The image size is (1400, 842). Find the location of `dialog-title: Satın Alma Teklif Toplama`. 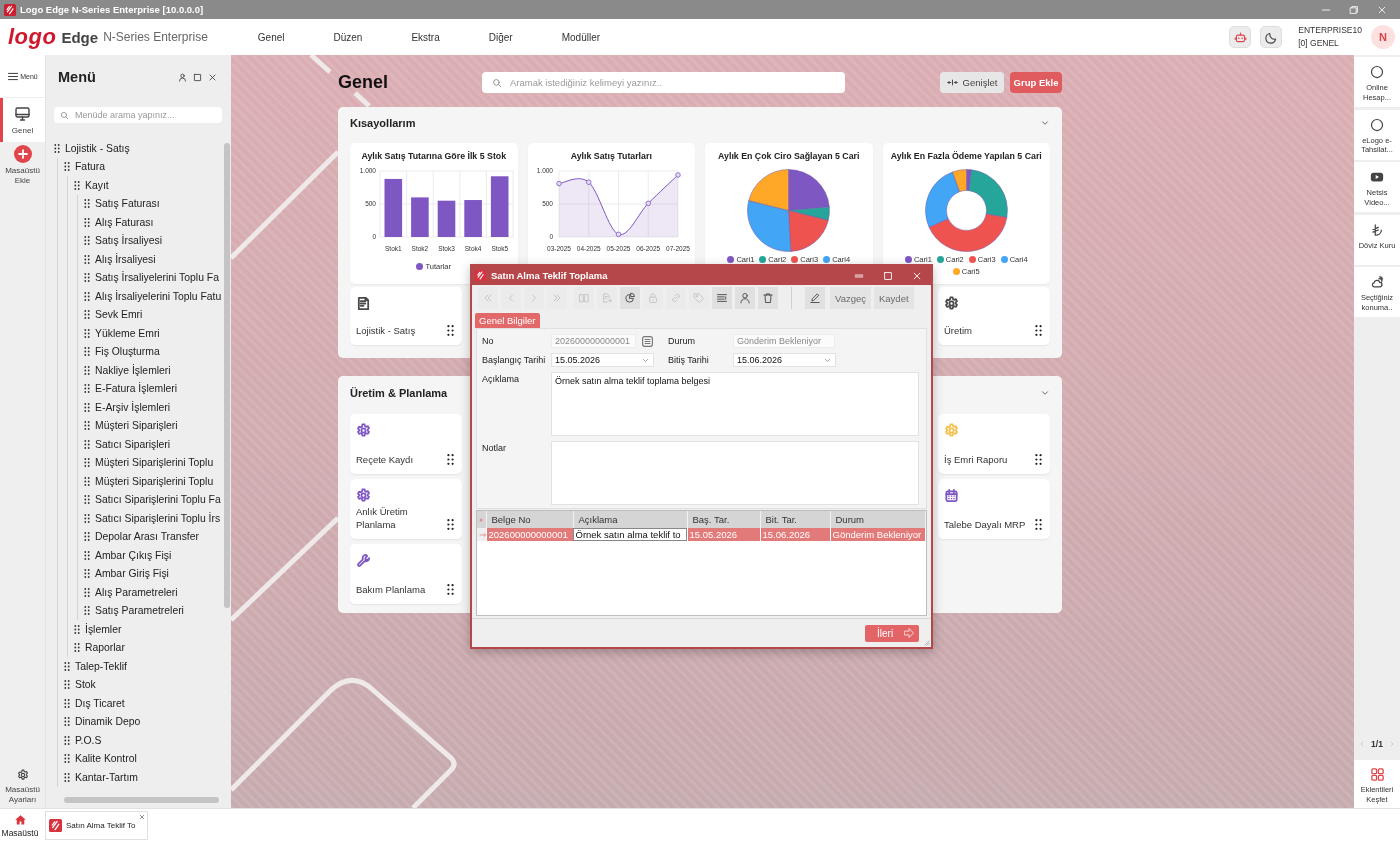

dialog-title: Satın Alma Teklif Toplama is located at coordinates (549, 275).